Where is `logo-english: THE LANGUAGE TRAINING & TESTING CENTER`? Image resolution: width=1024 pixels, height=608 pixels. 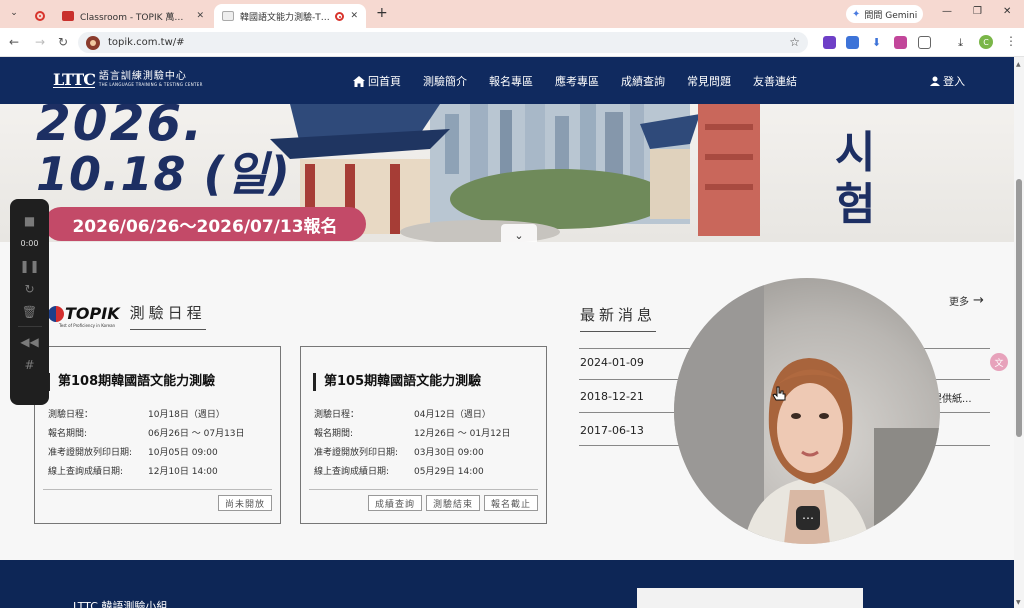
logo-english: THE LANGUAGE TRAINING & TESTING CENTER is located at coordinates (150, 84).